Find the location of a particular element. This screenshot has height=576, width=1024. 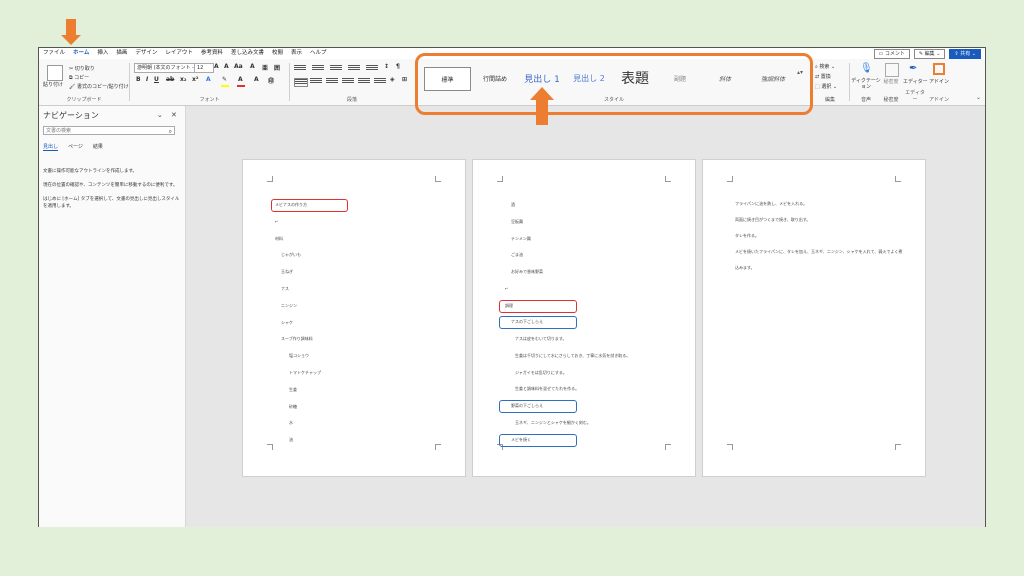

underline-icon: U is located at coordinates (156, 79).